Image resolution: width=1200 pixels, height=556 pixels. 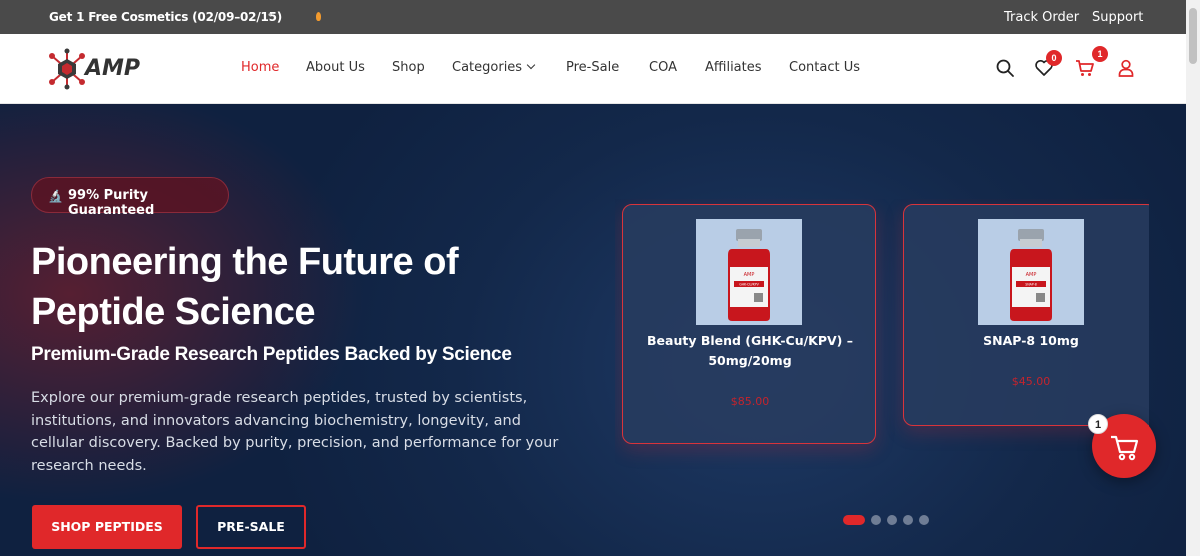 I want to click on purity-badge: 🔬 99% Purity Guaranteed, so click(x=130, y=197).